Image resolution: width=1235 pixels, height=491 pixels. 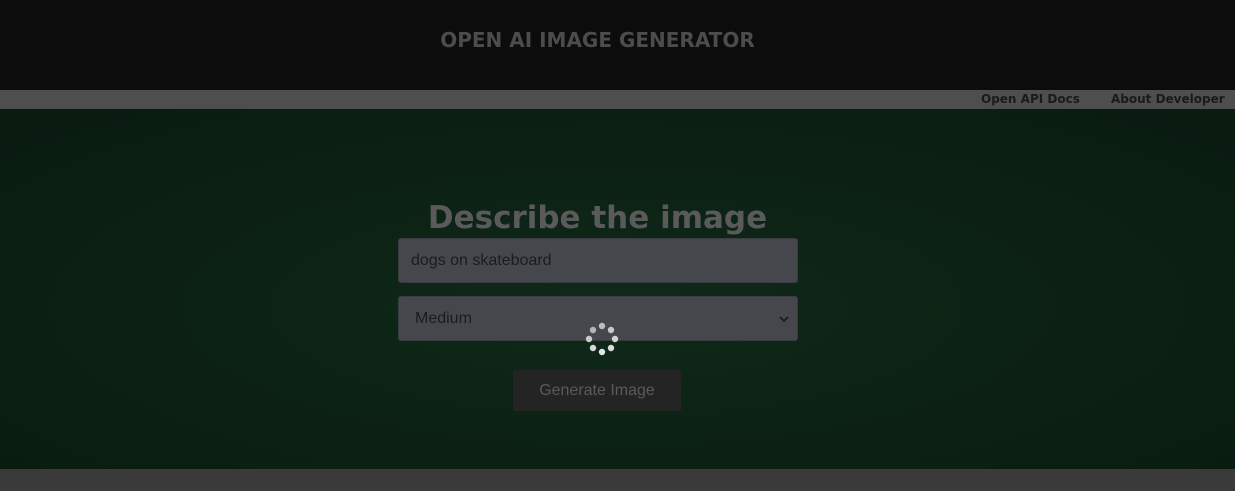 What do you see at coordinates (597, 390) in the screenshot?
I see `generate-image-button: Generate Image` at bounding box center [597, 390].